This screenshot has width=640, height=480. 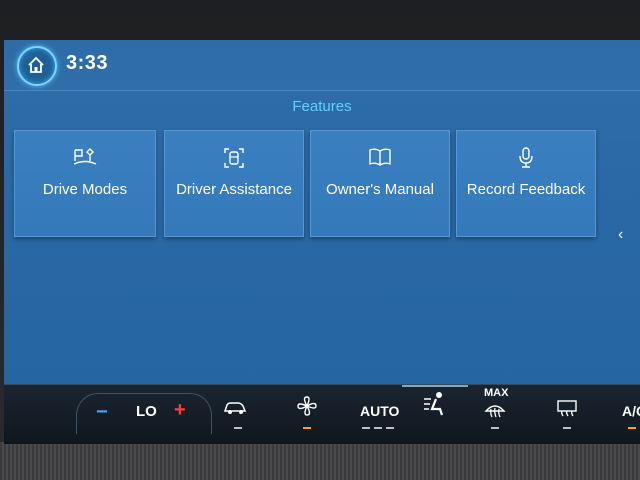 What do you see at coordinates (496, 393) in the screenshot?
I see `max-defrost-label: MAX` at bounding box center [496, 393].